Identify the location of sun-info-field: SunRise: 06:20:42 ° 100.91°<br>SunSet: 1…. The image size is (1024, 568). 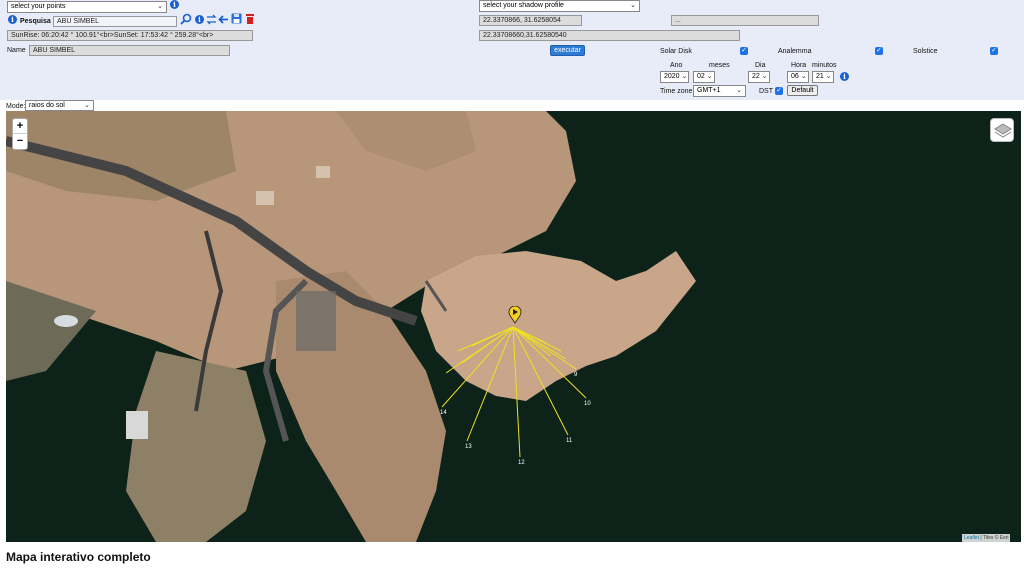
(130, 35).